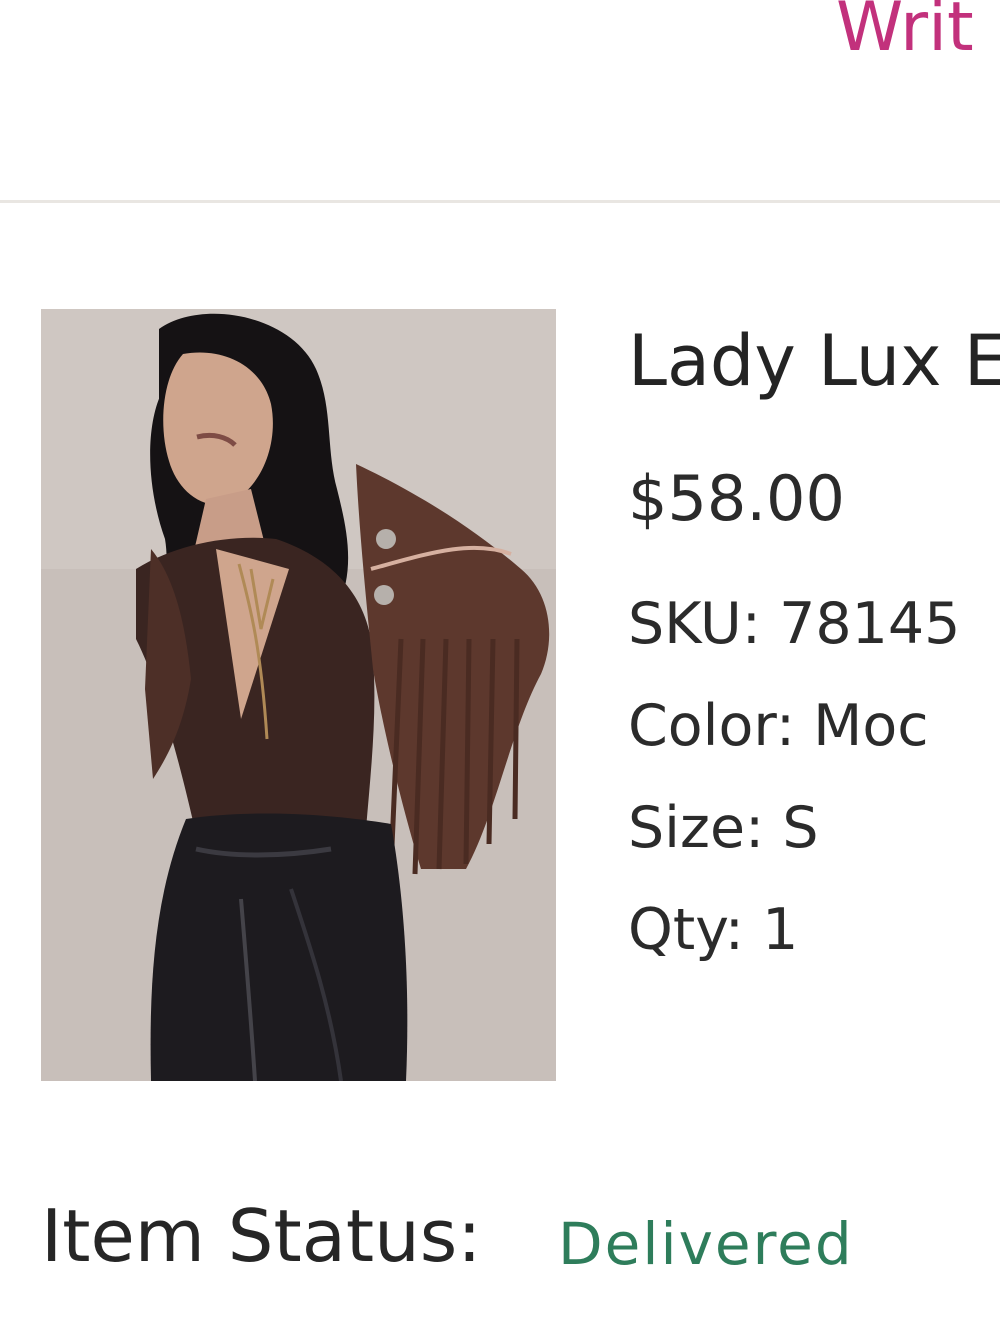 The image size is (1000, 1332). What do you see at coordinates (905, 31) in the screenshot?
I see `write-review-link: Writ` at bounding box center [905, 31].